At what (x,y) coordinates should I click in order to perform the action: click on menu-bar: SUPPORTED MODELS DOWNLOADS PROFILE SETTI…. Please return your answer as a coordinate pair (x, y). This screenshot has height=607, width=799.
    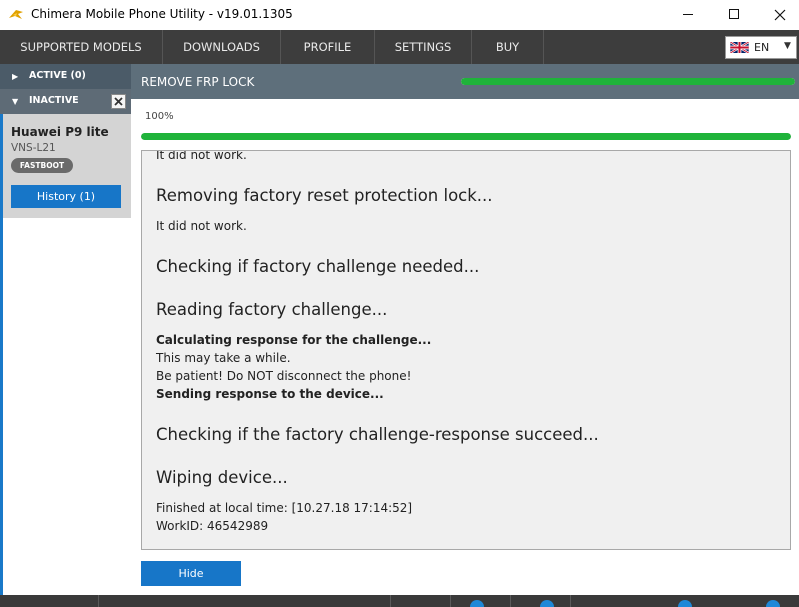
    Looking at the image, I should click on (399, 47).